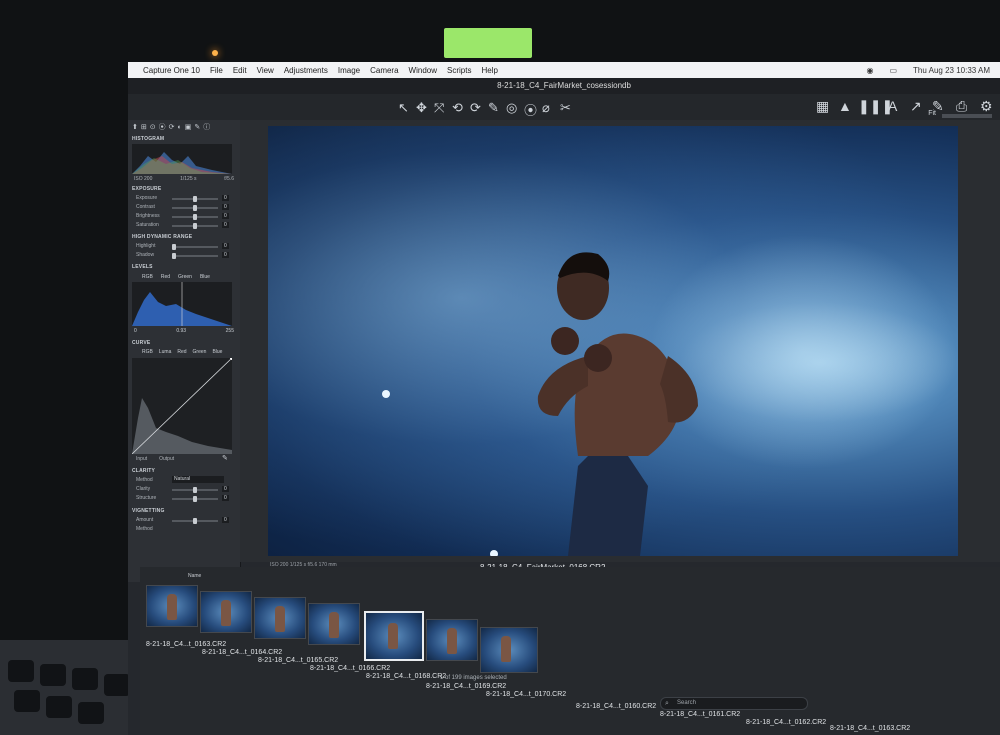 This screenshot has height=735, width=1000. I want to click on menu-file: File, so click(216, 70).